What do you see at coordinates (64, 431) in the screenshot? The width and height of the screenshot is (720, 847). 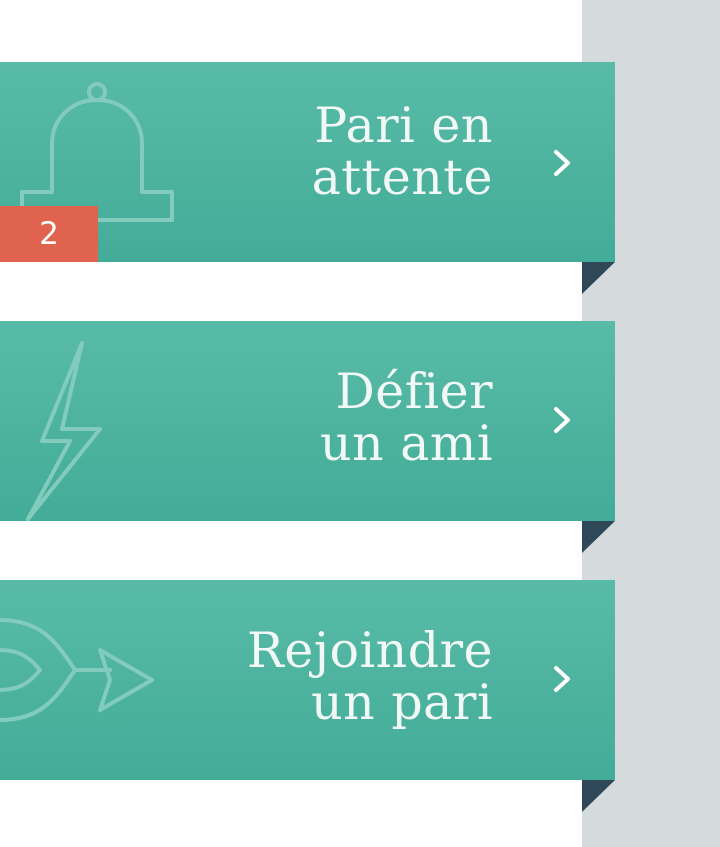 I see `lightning-icon` at bounding box center [64, 431].